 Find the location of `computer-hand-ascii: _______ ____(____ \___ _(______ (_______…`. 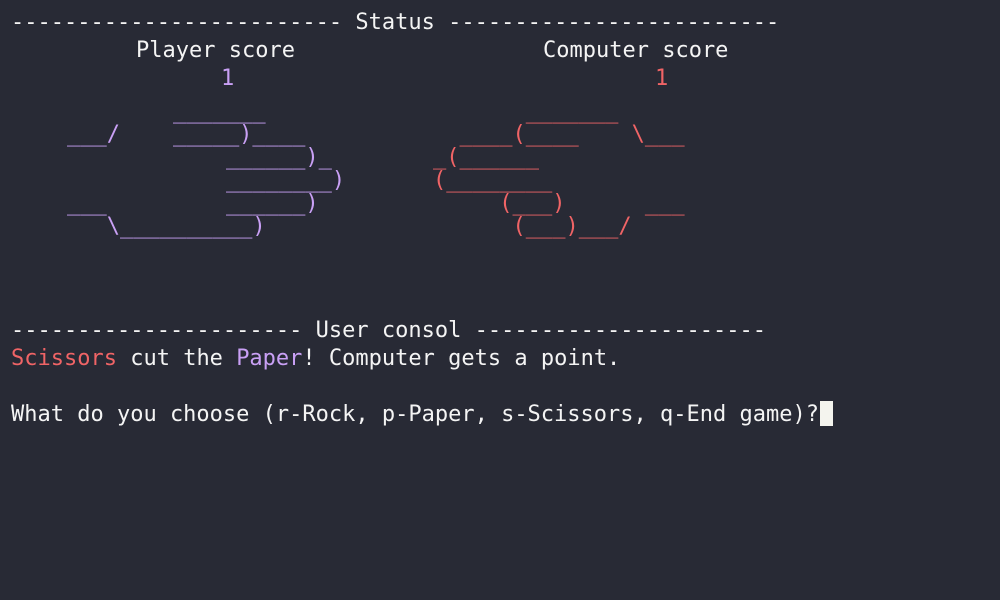

computer-hand-ascii: _______ ____(____ \___ _(______ (_______… is located at coordinates (559, 169).